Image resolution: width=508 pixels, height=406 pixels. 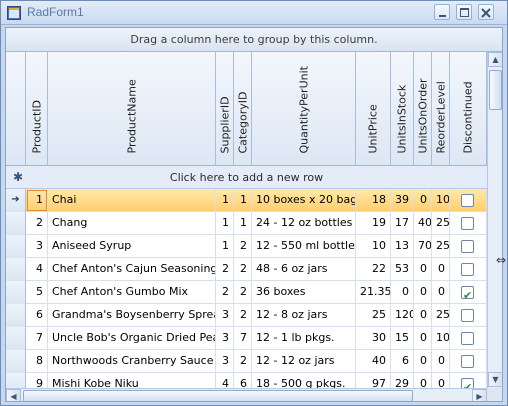 What do you see at coordinates (304, 223) in the screenshot?
I see `cell-qty: 24 - 12 oz bottles` at bounding box center [304, 223].